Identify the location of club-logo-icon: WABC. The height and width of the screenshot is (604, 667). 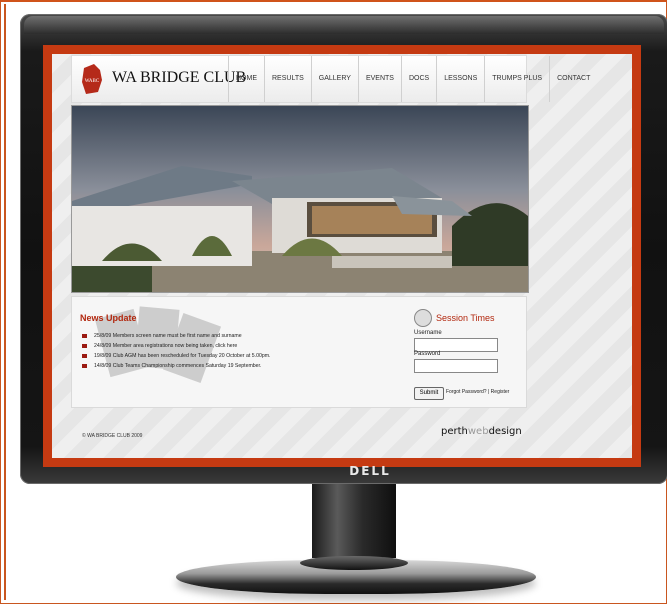
(92, 79).